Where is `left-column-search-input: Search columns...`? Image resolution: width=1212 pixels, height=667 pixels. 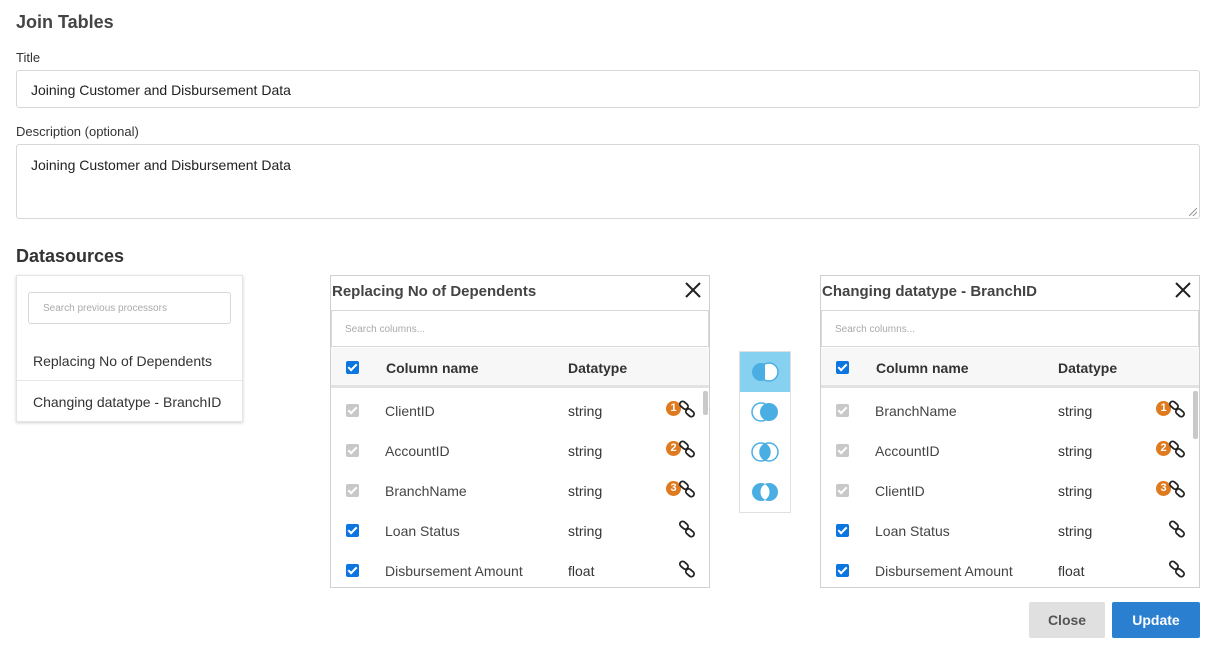 left-column-search-input: Search columns... is located at coordinates (520, 328).